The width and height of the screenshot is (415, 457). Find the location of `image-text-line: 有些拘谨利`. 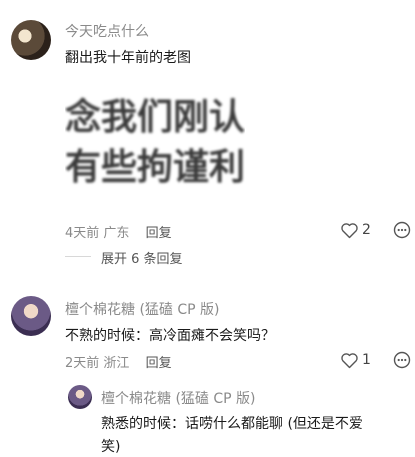

image-text-line: 有些拘谨利 is located at coordinates (155, 167).